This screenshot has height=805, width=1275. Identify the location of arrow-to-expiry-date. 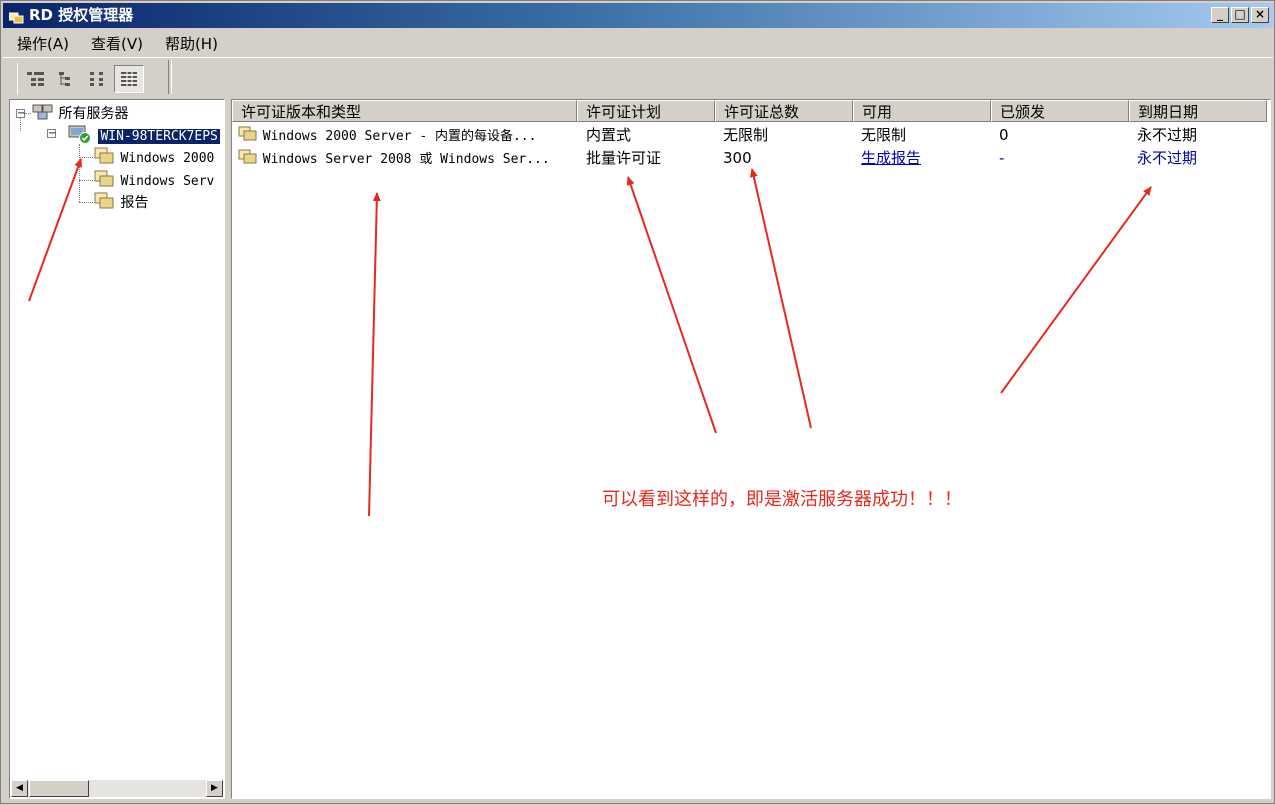
(1076, 290).